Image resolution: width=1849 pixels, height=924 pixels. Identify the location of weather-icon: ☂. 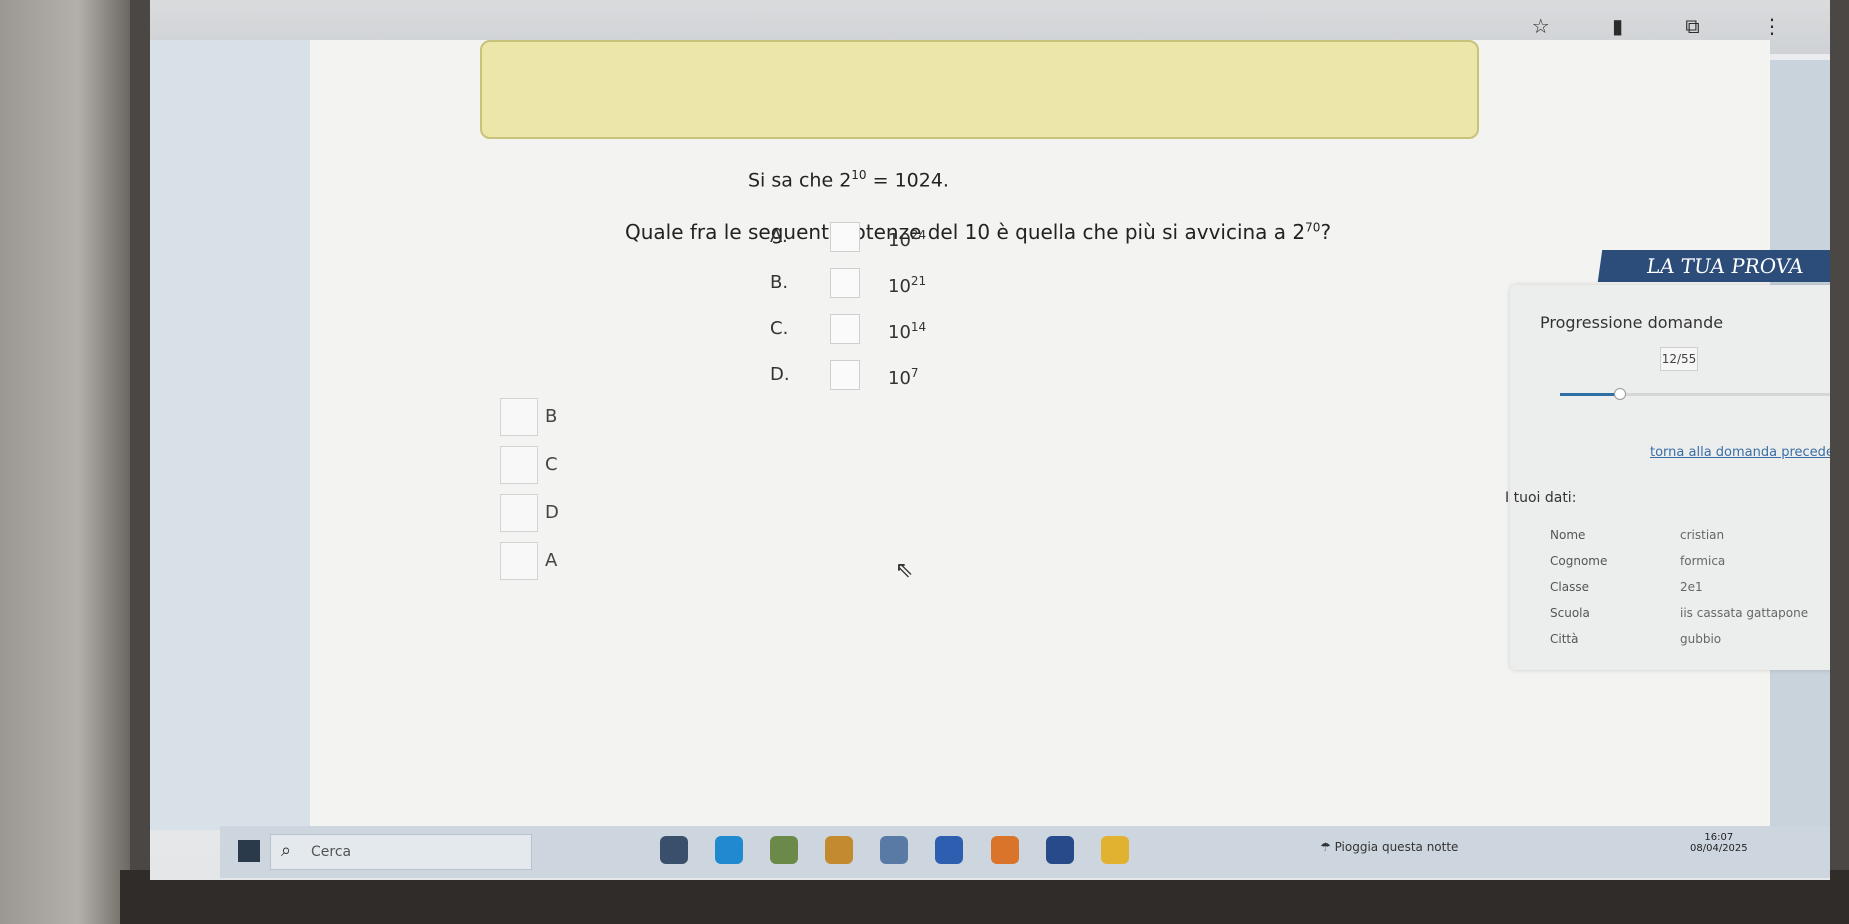
(1327, 847).